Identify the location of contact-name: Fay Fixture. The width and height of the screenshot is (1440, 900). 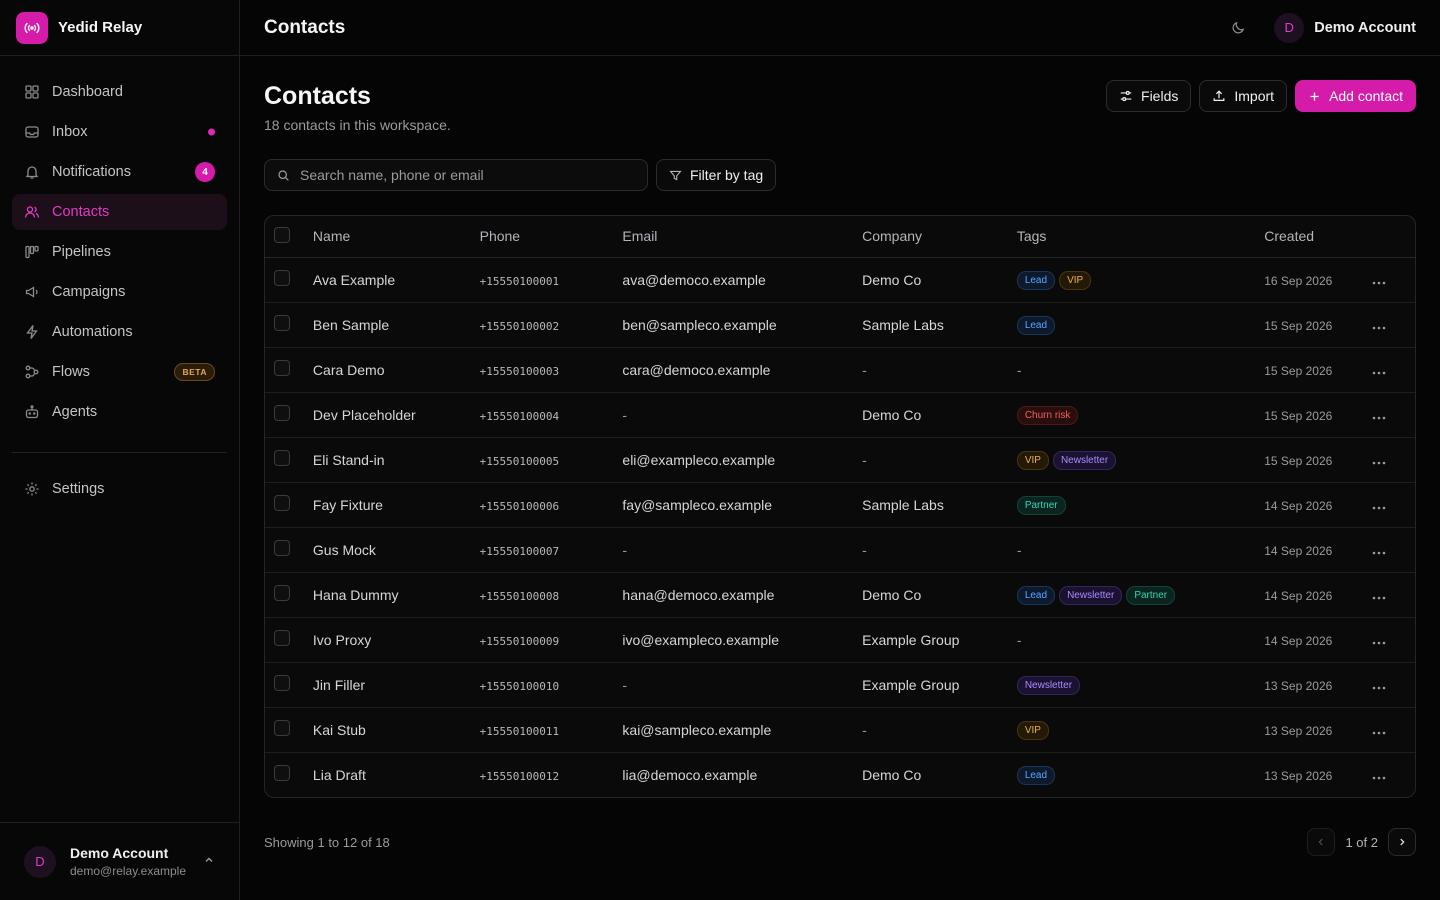
(396, 505).